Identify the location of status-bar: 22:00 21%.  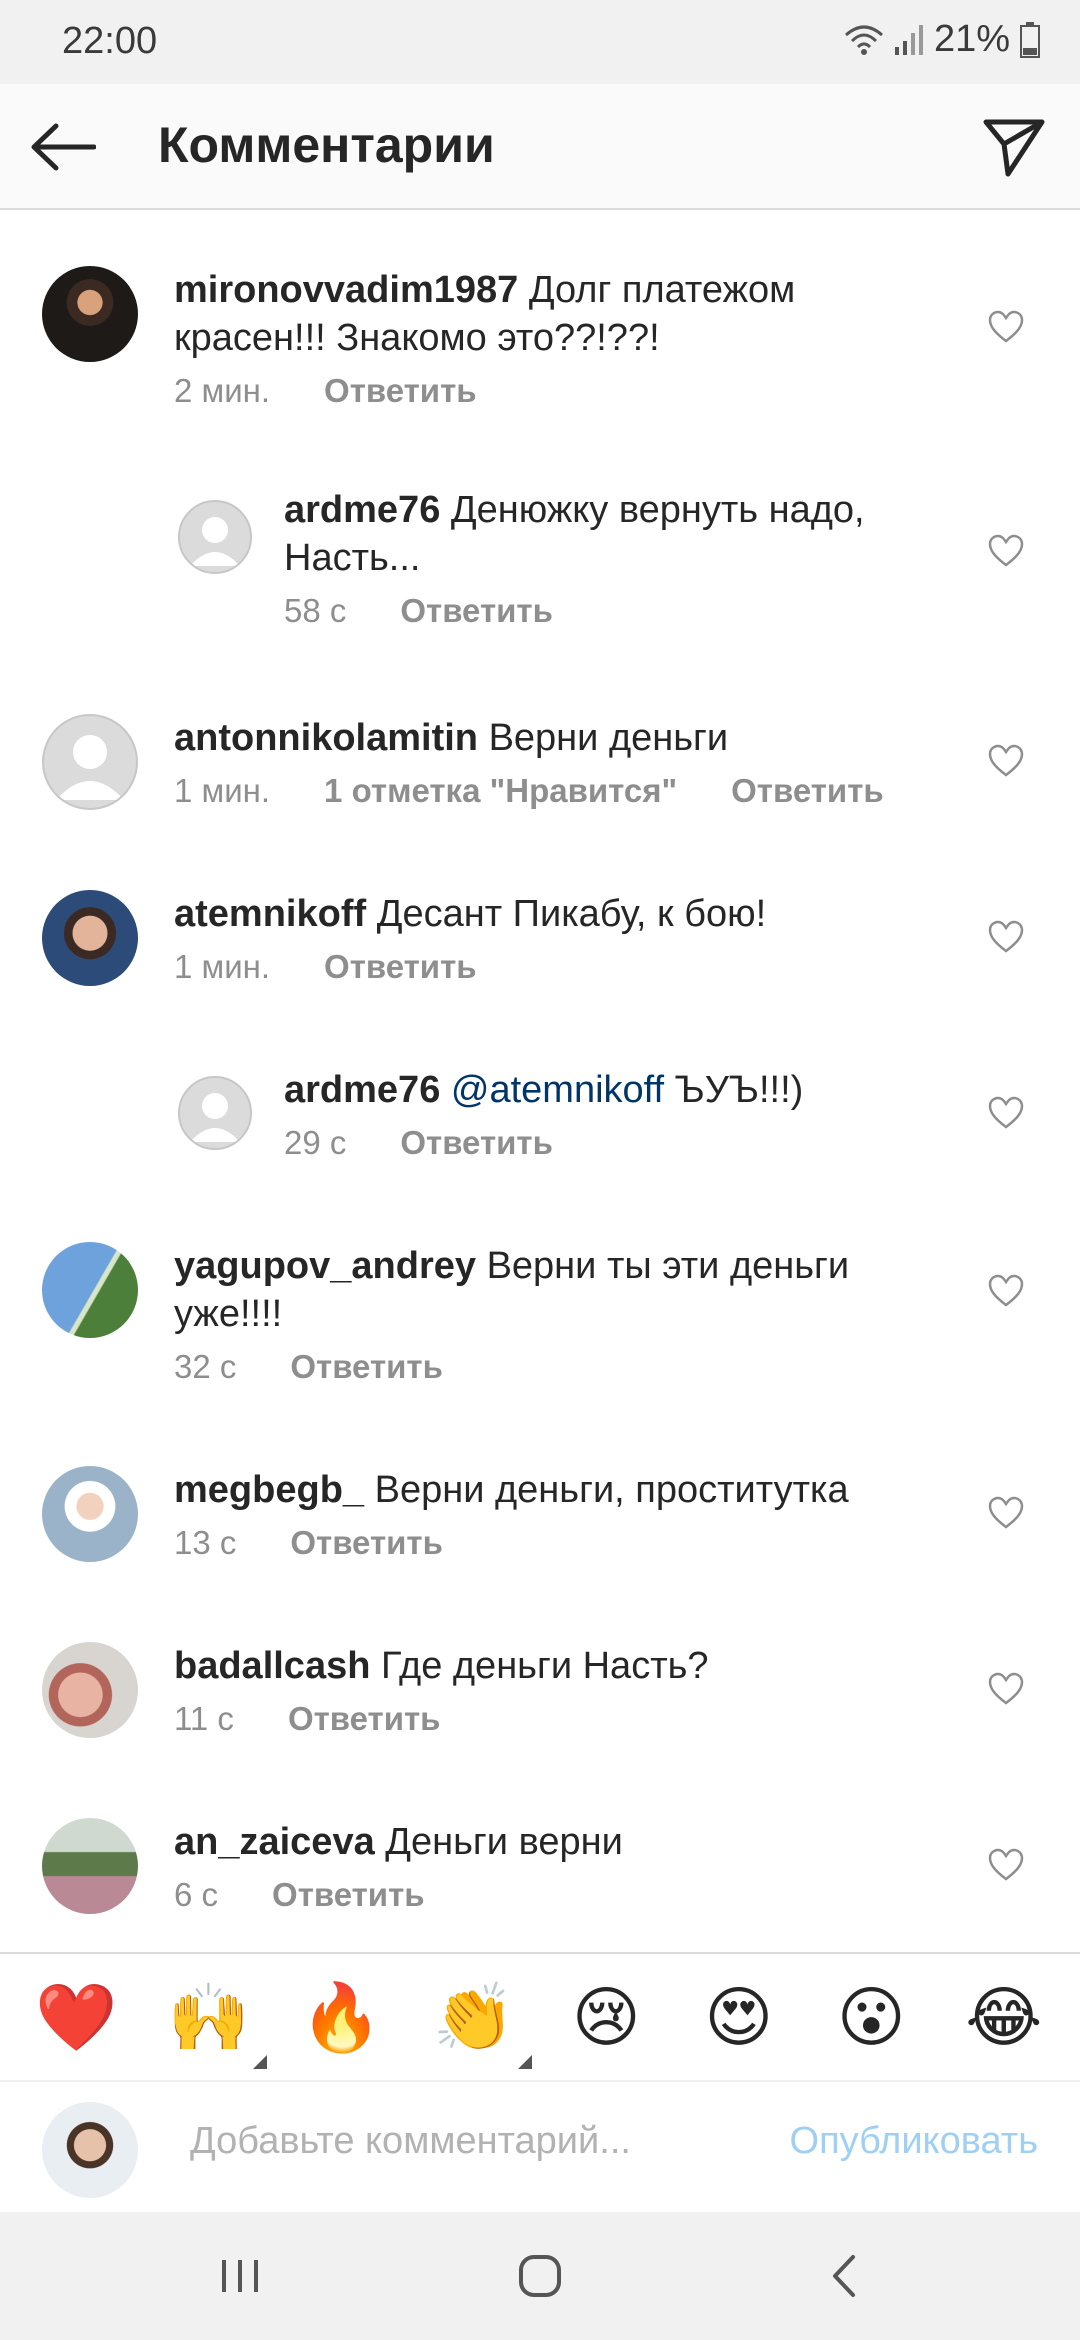
(540, 42).